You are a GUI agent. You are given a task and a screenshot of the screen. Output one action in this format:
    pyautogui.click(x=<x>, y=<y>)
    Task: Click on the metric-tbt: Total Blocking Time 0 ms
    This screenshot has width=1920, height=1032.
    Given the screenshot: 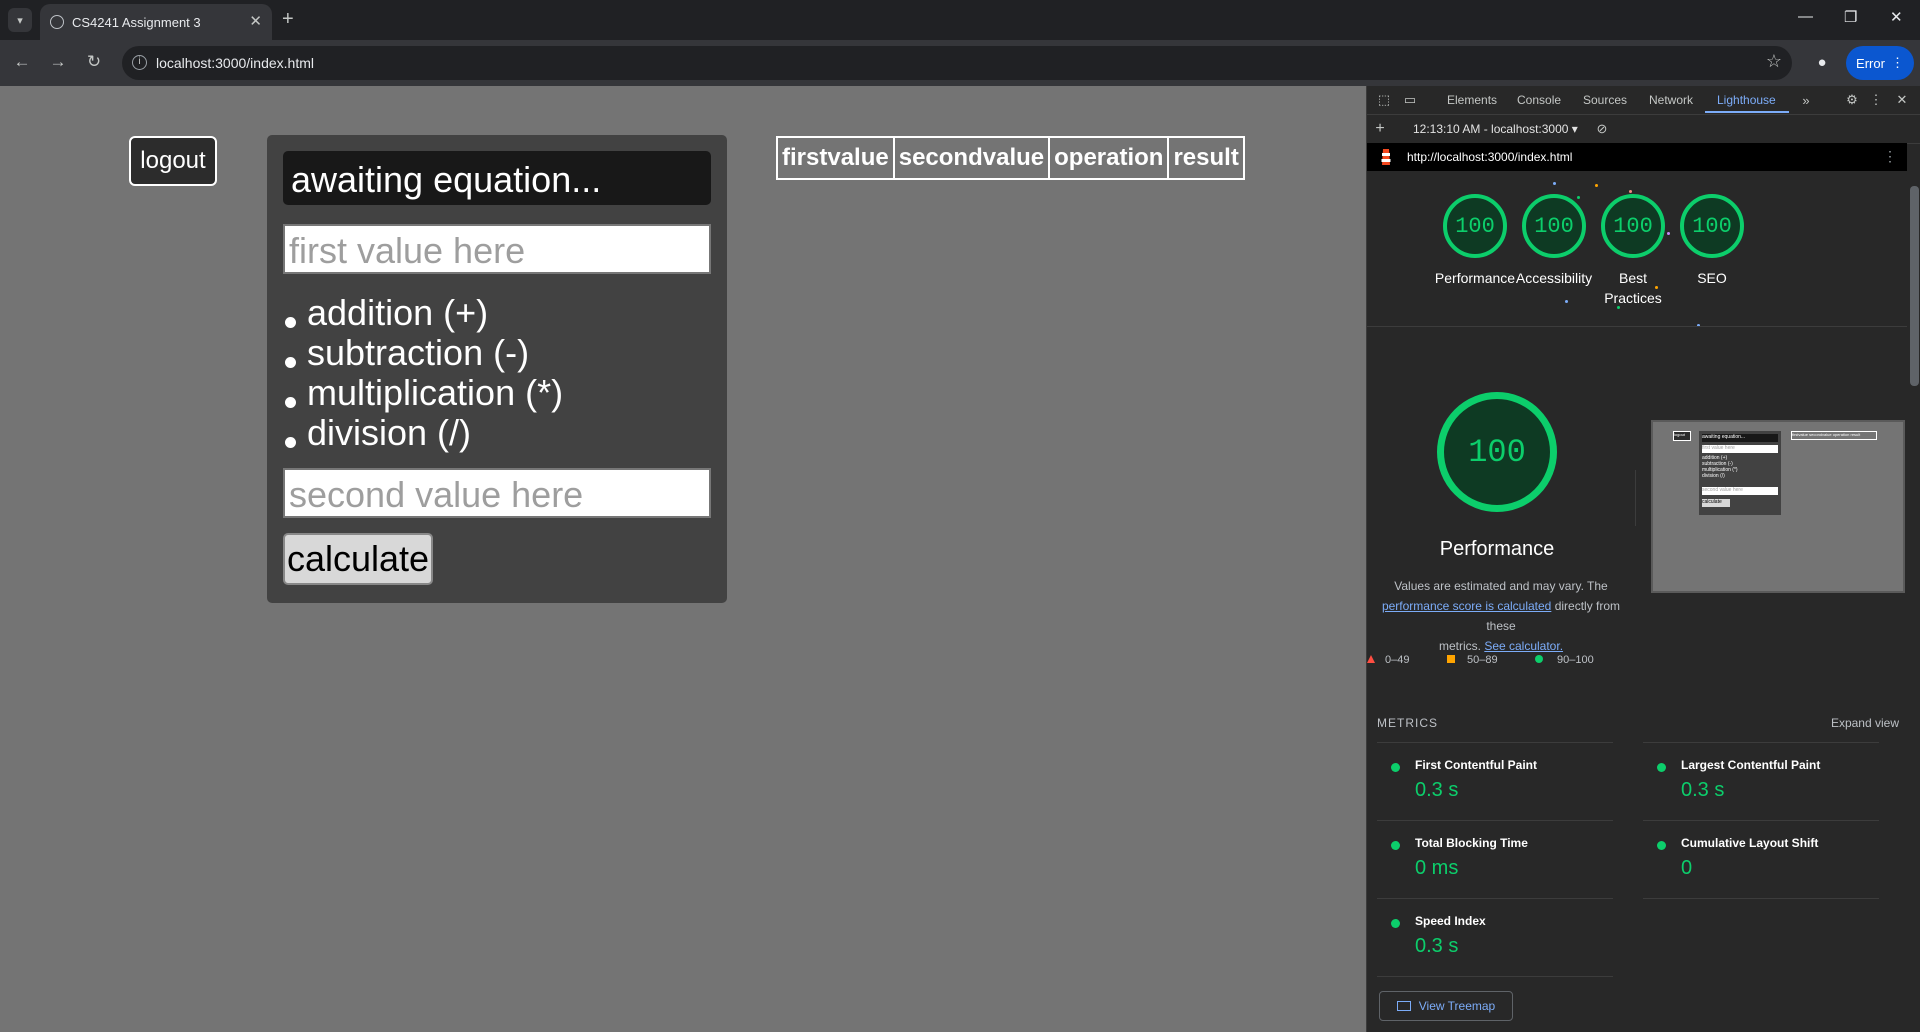 What is the action you would take?
    pyautogui.click(x=1495, y=852)
    